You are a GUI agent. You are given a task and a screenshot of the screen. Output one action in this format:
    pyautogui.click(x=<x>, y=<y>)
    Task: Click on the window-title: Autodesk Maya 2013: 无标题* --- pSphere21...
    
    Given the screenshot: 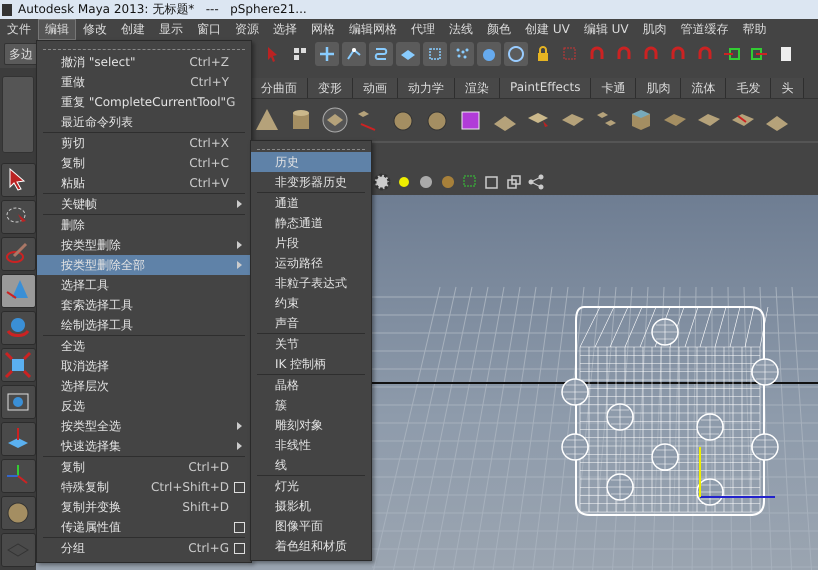 What is the action you would take?
    pyautogui.click(x=162, y=9)
    